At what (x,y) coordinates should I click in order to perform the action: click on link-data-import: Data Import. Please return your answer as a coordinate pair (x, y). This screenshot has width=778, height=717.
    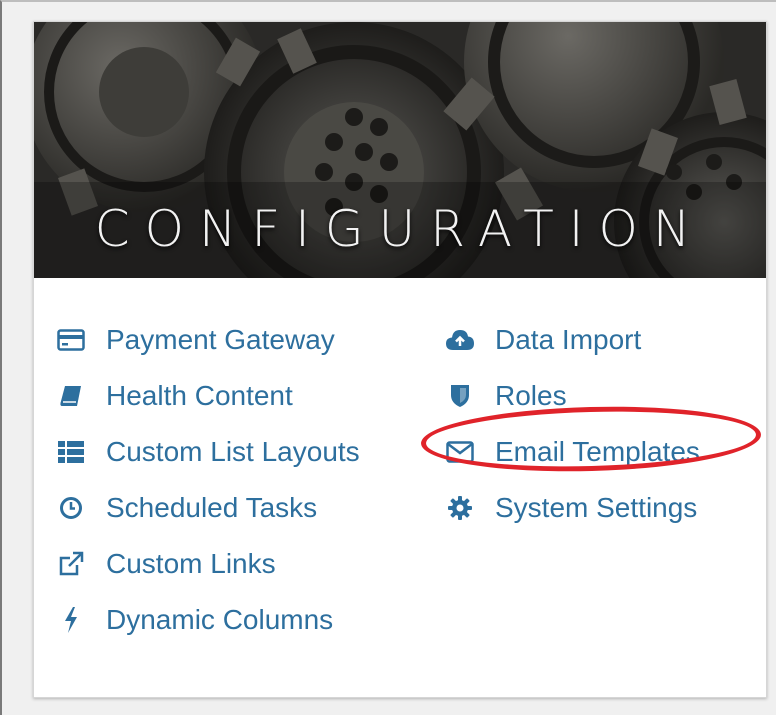
    Looking at the image, I should click on (572, 340).